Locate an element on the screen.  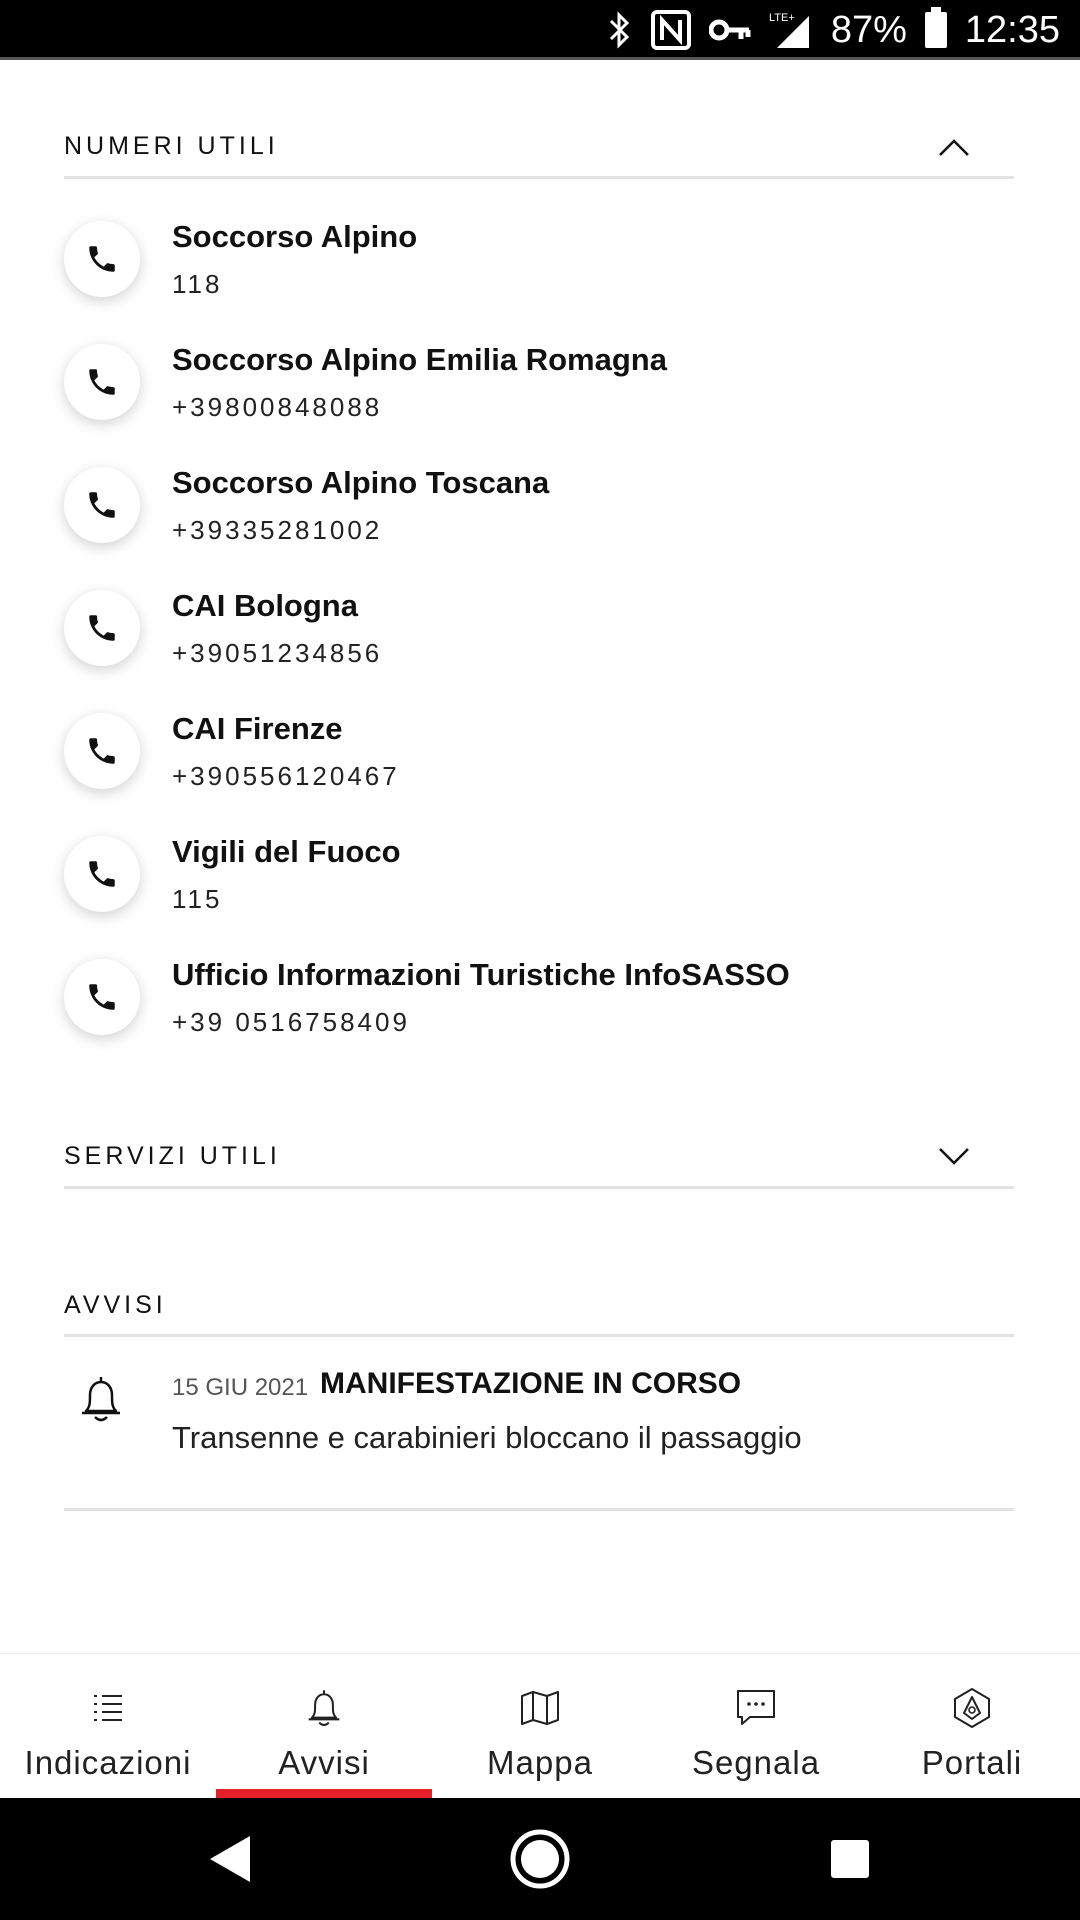
contact-number: +390556120467 is located at coordinates (286, 776).